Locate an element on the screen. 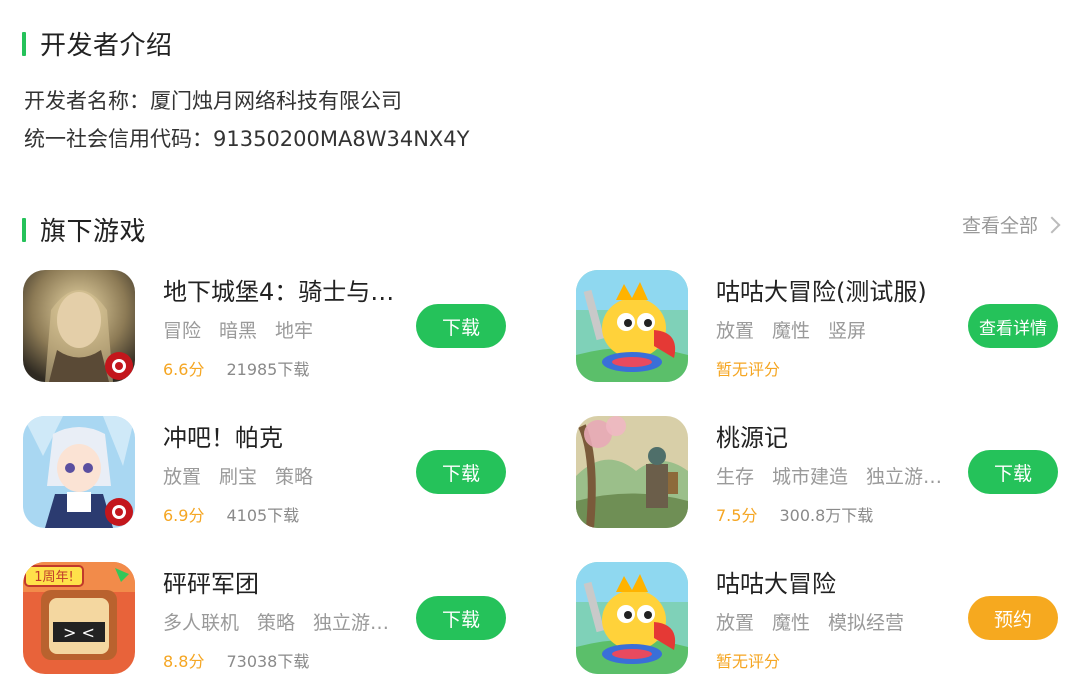 Image resolution: width=1080 pixels, height=685 pixels. game-tags: 冒险 暗黑 地牢 is located at coordinates (247, 329).